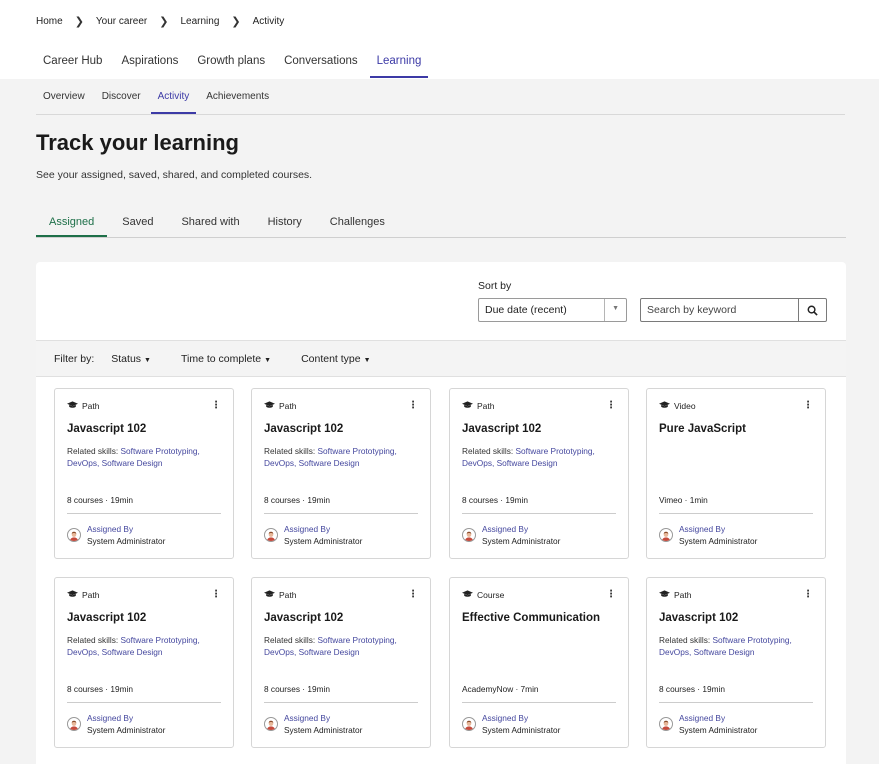 The height and width of the screenshot is (764, 879). What do you see at coordinates (321, 64) in the screenshot?
I see `tab-conversations: Conversations` at bounding box center [321, 64].